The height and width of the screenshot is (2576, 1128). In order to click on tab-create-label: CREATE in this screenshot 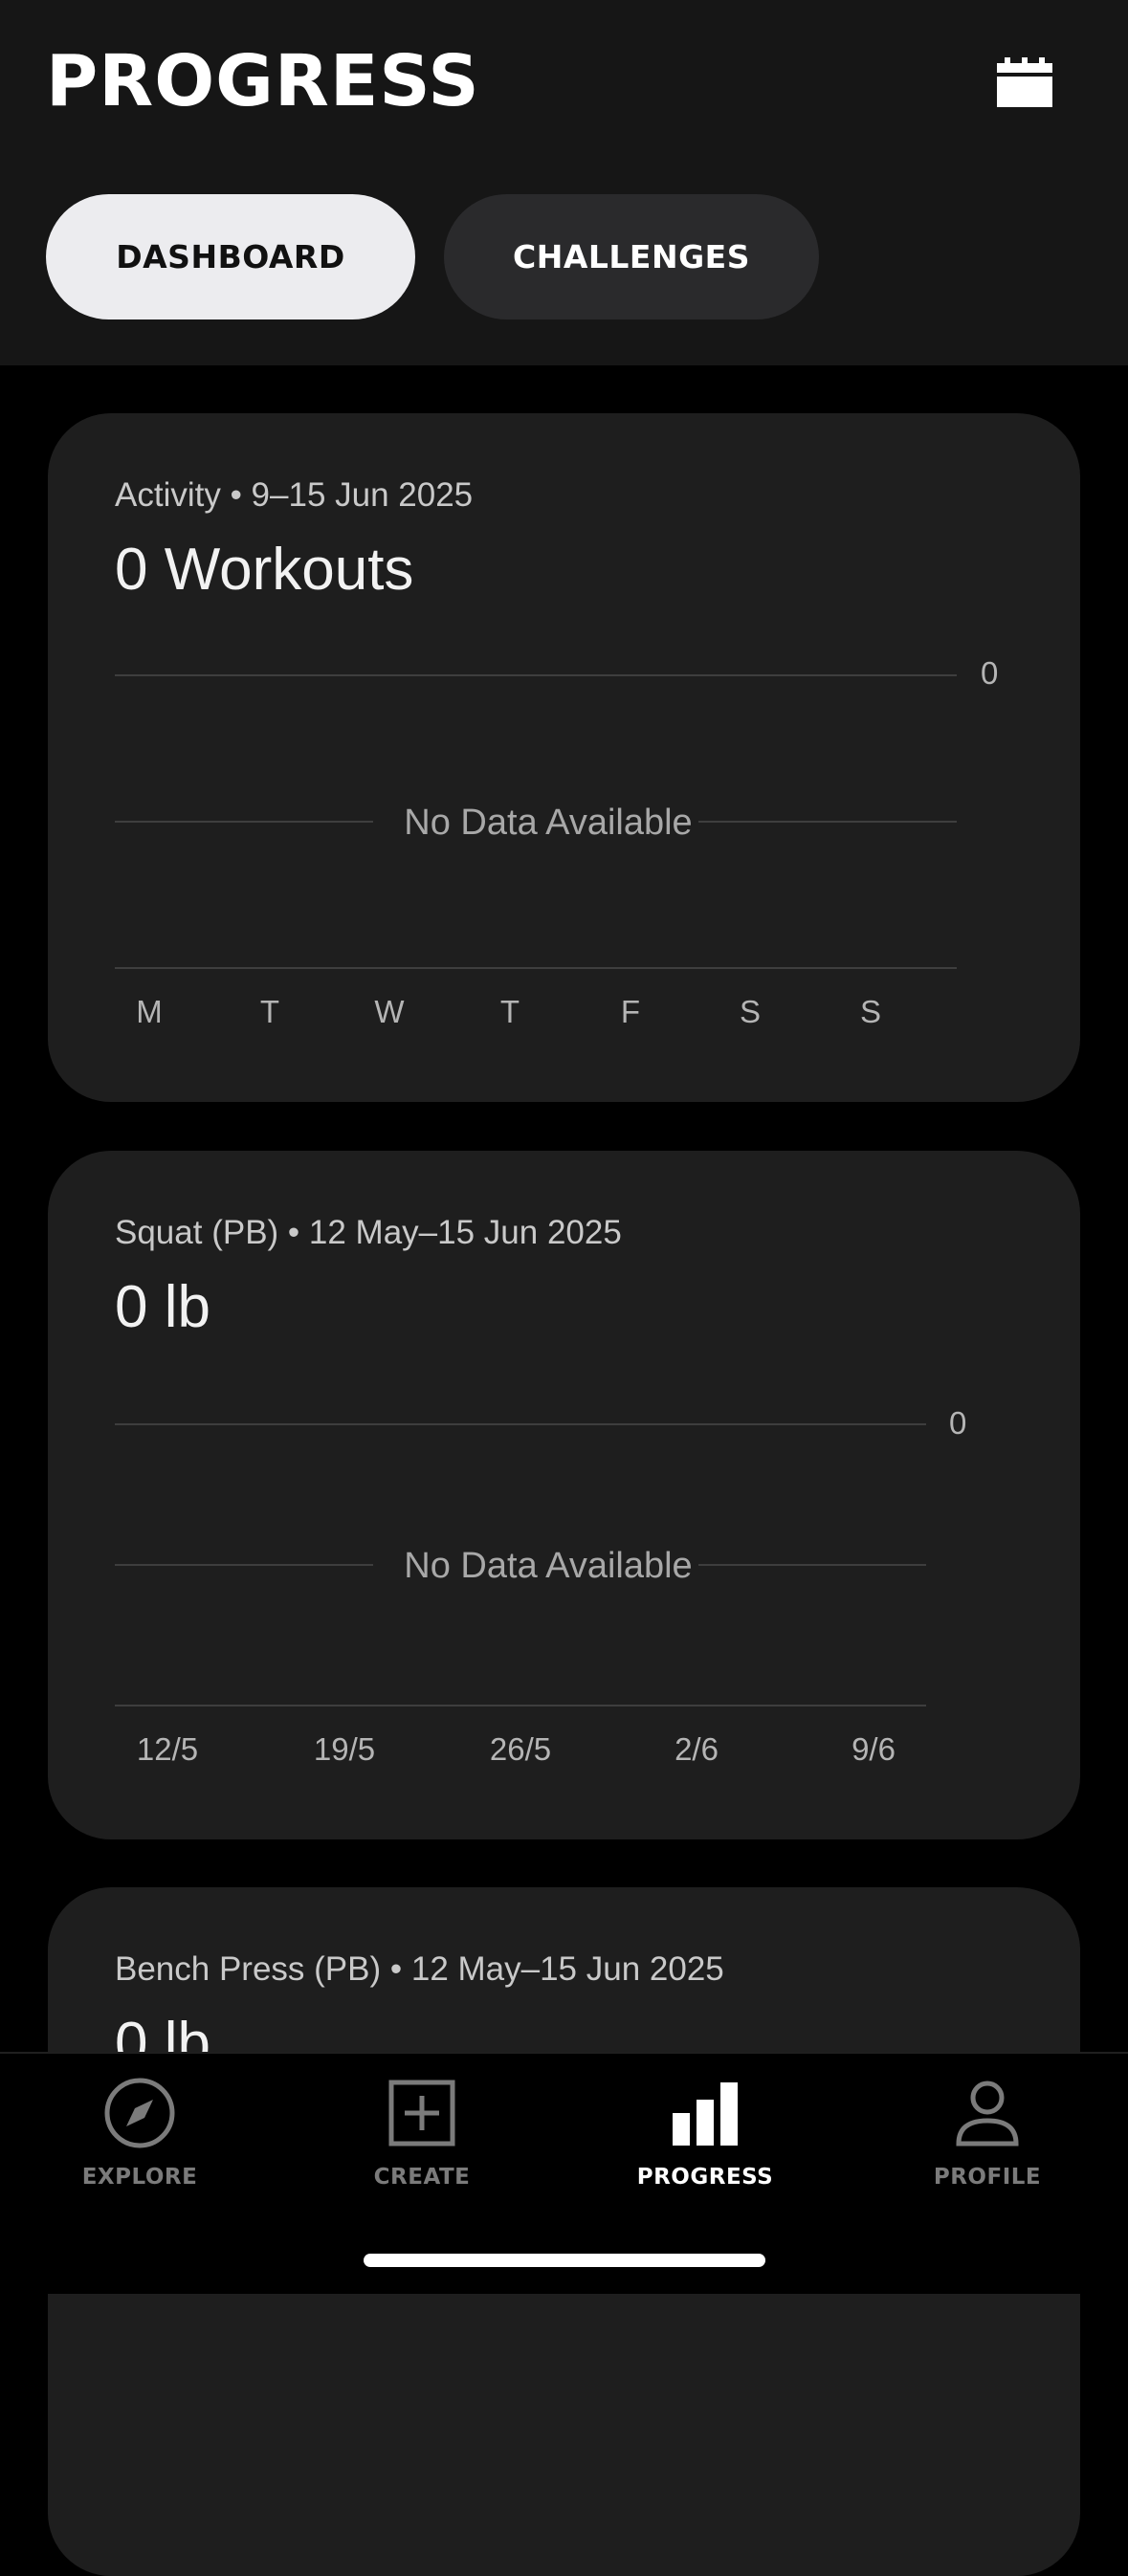, I will do `click(422, 2177)`.